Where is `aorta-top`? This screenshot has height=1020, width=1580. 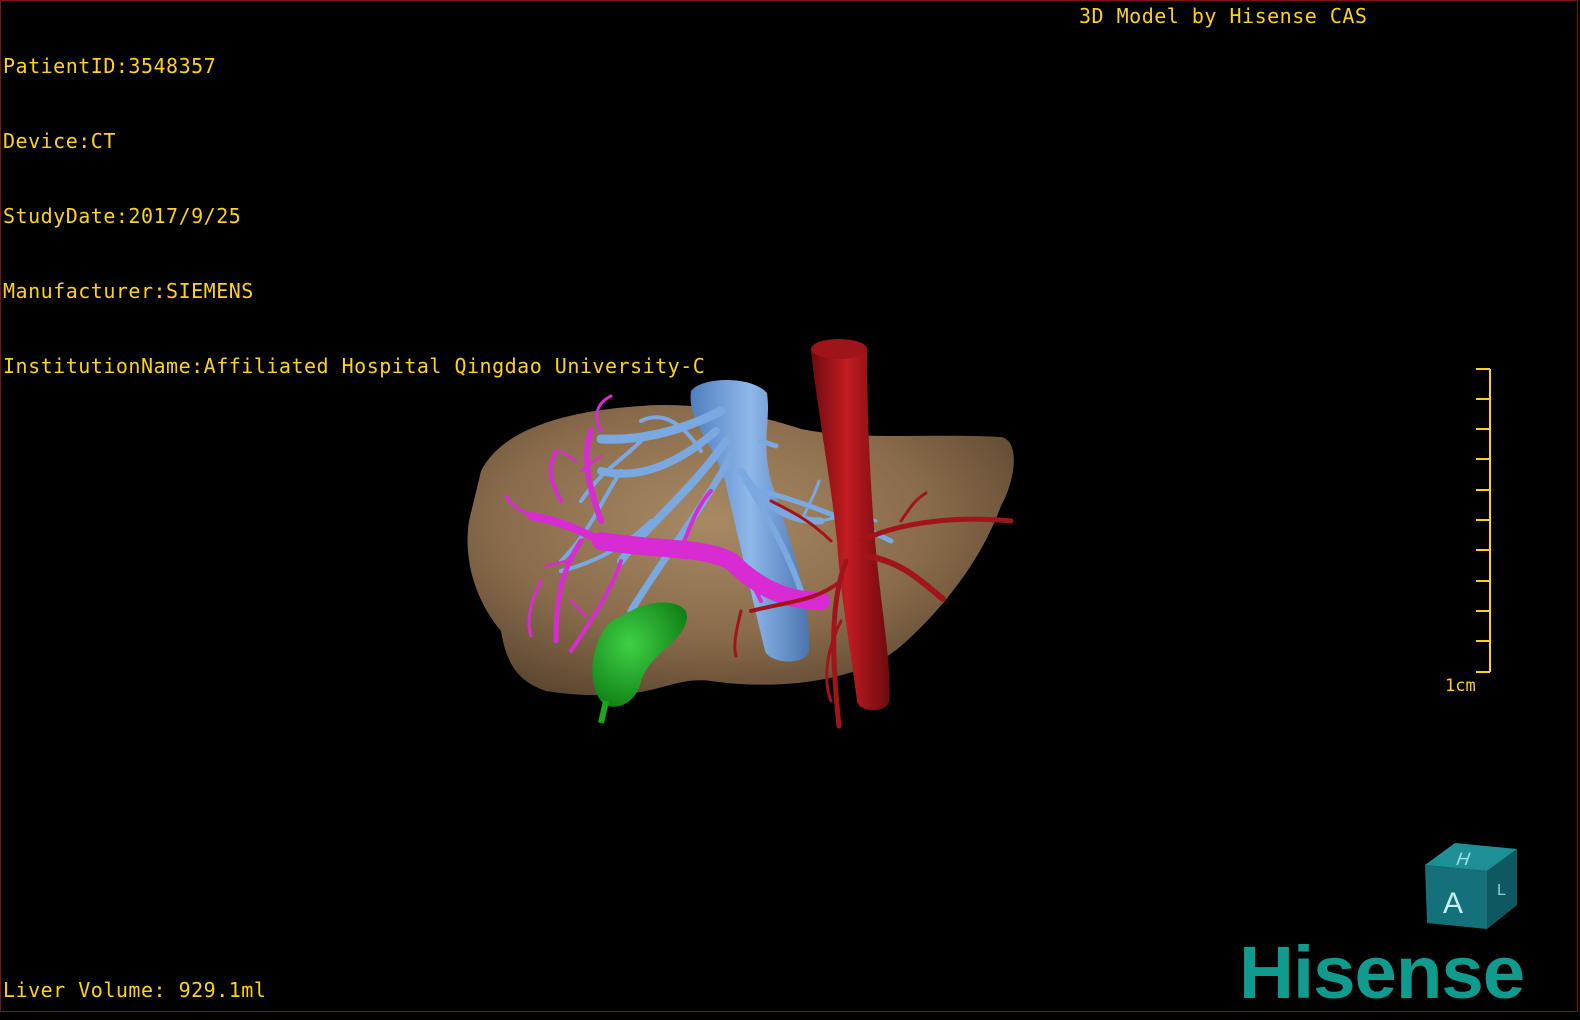
aorta-top is located at coordinates (839, 349).